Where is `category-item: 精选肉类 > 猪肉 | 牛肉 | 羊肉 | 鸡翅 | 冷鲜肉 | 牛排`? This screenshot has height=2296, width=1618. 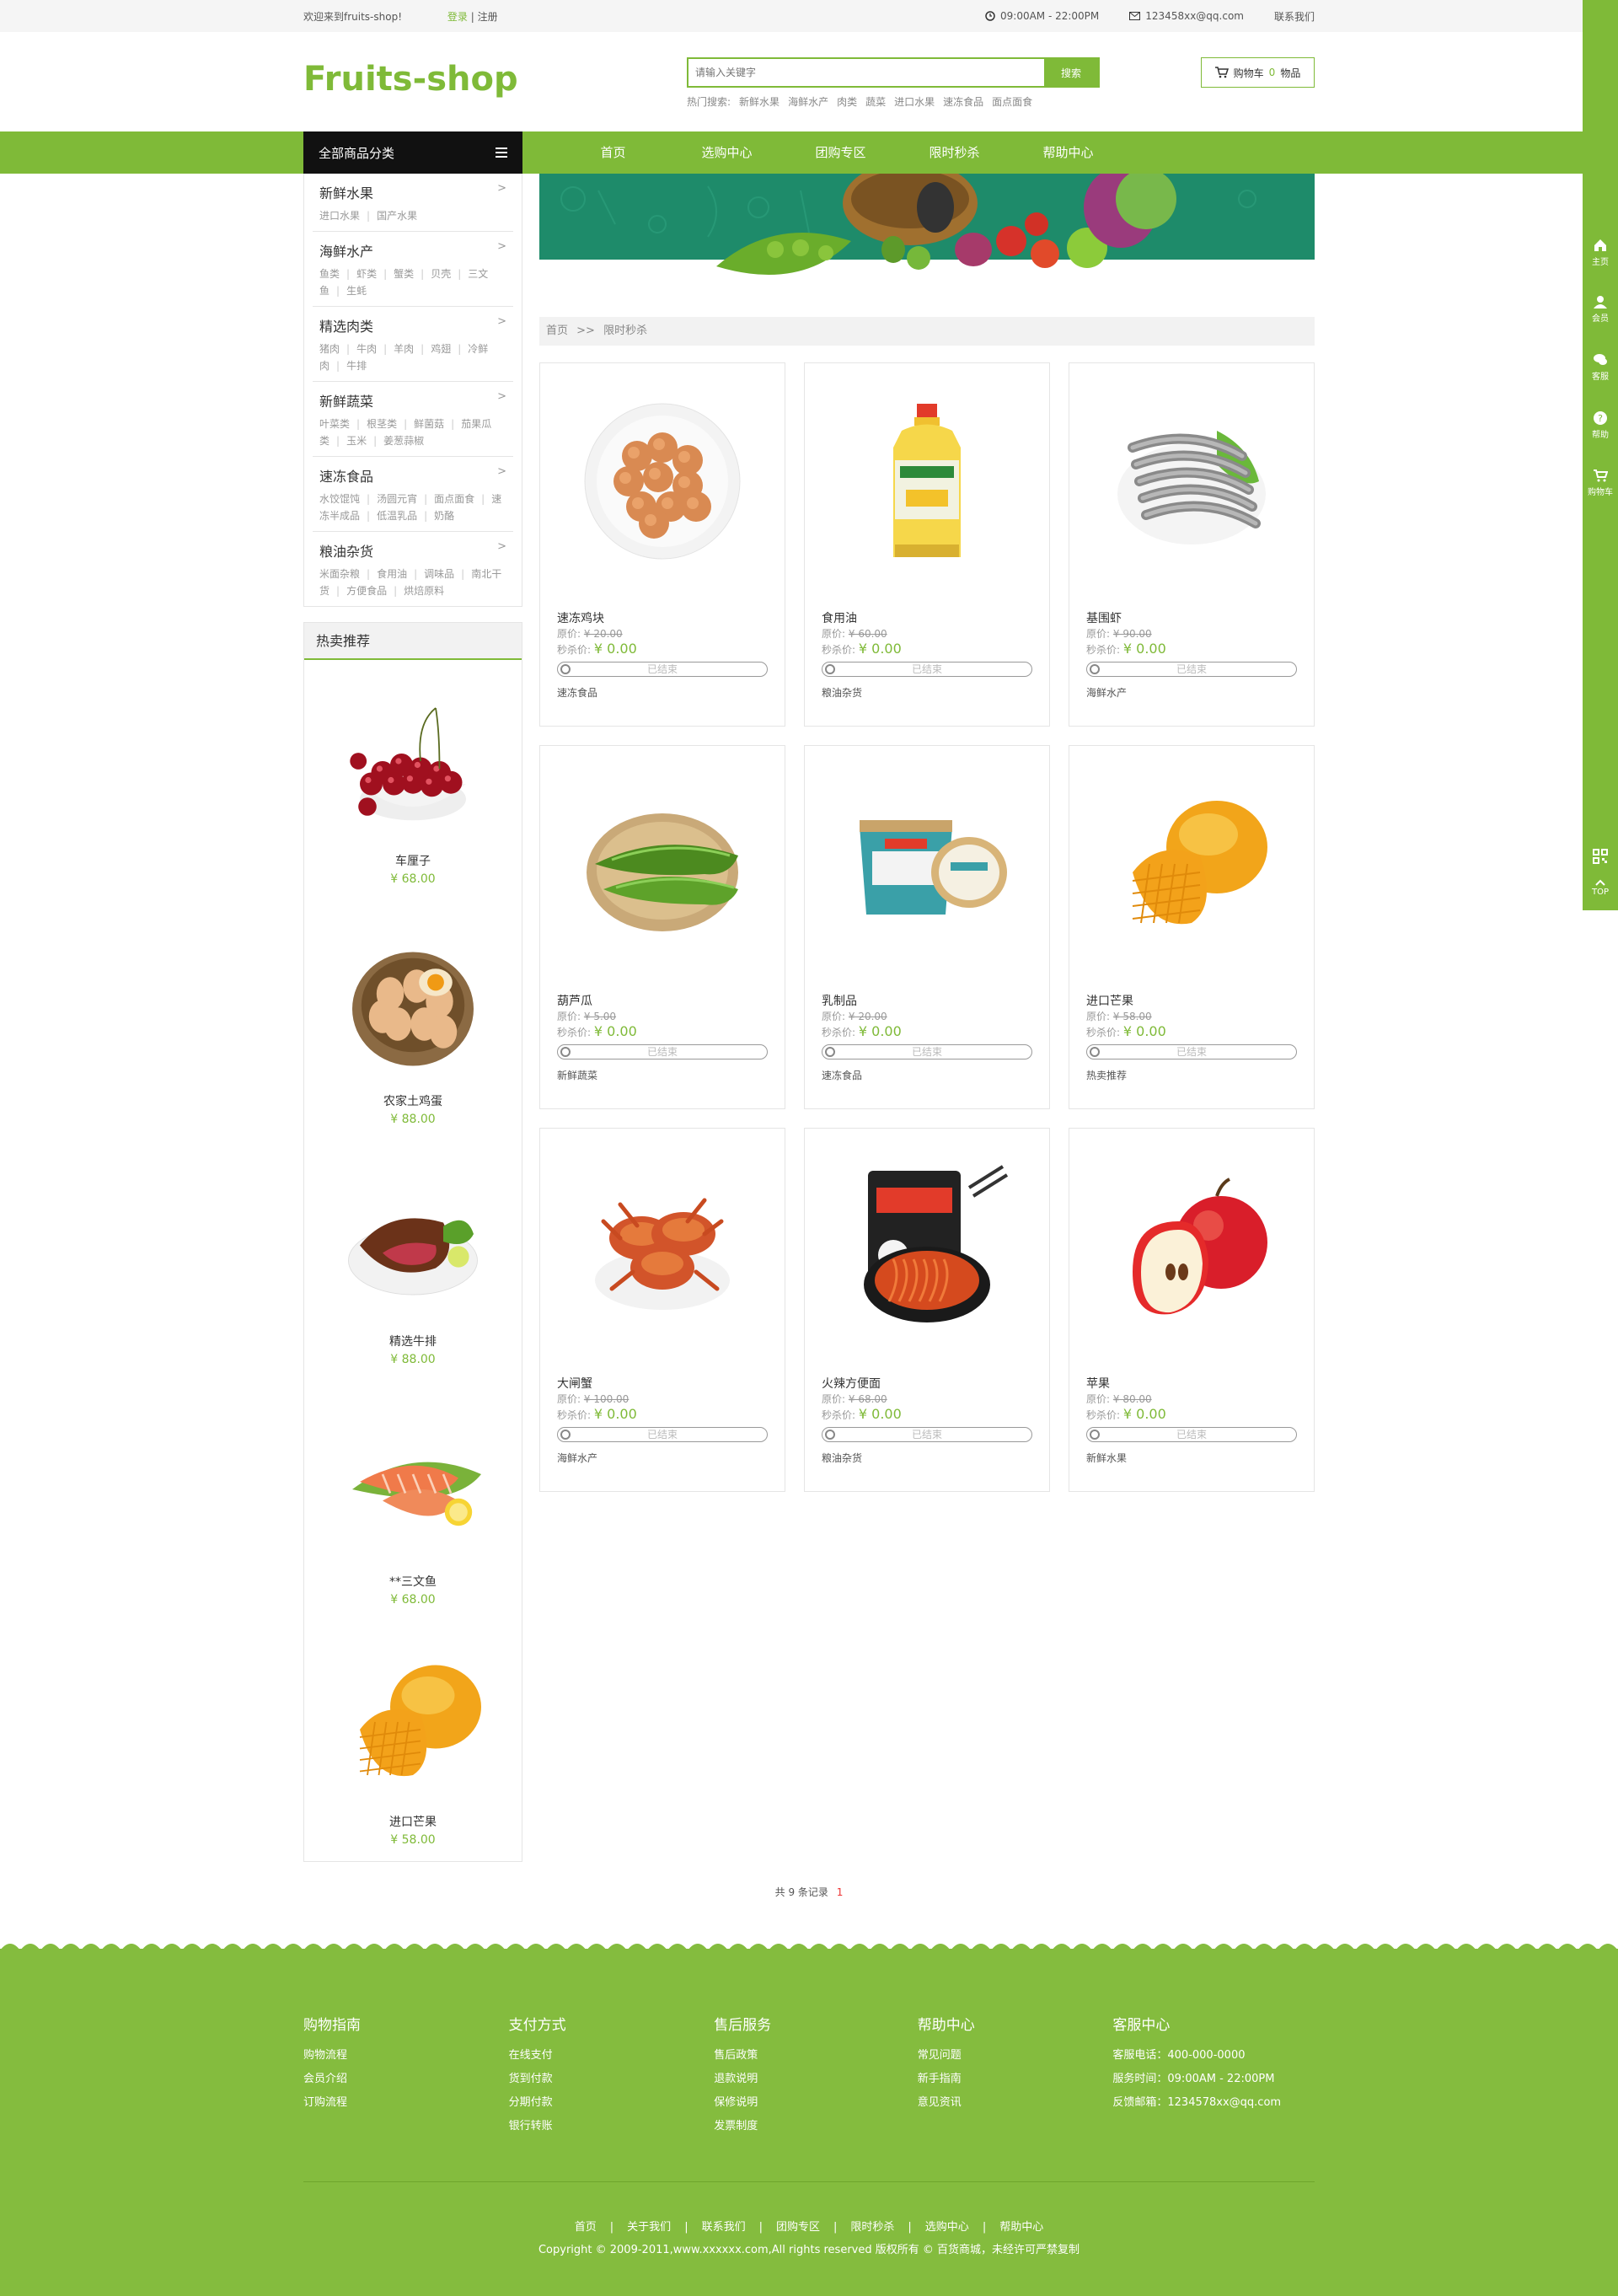 category-item: 精选肉类 > 猪肉 | 牛肉 | 羊肉 | 鸡翅 | 冷鲜肉 | 牛排 is located at coordinates (413, 344).